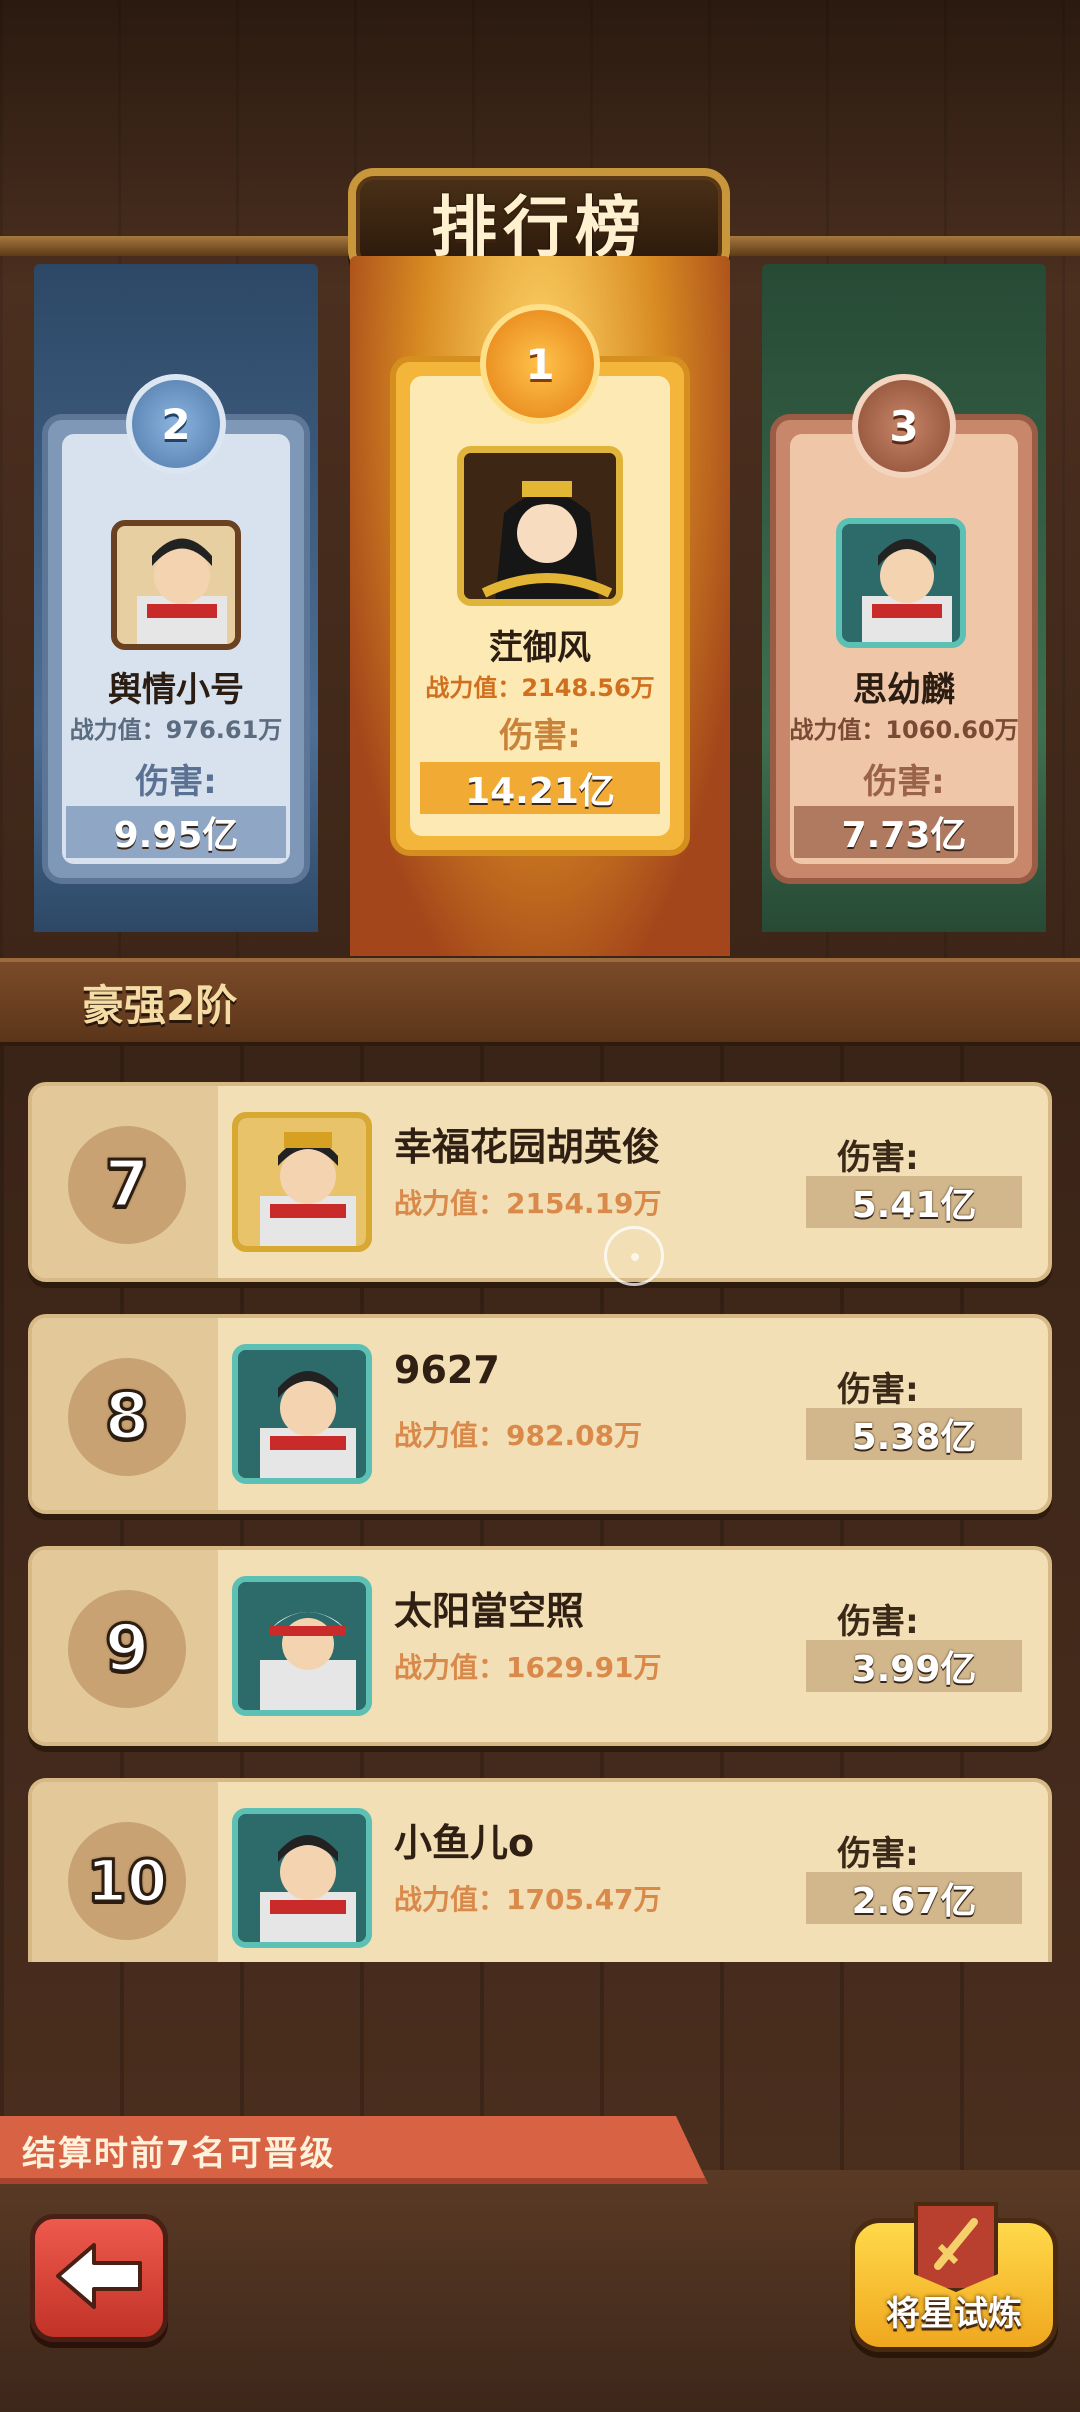 The image size is (1080, 2412). I want to click on section-title: 豪强2阶, so click(160, 1005).